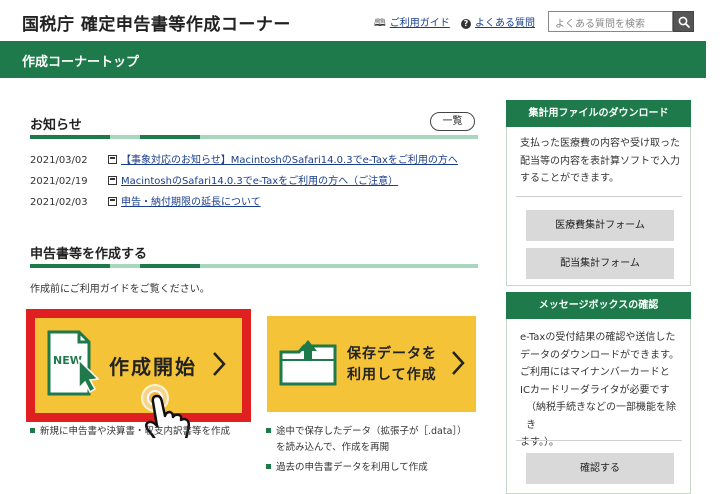 The width and height of the screenshot is (722, 494). What do you see at coordinates (595, 372) in the screenshot?
I see `messagebox-text-line: ご利用にはマイナンバーカードと` at bounding box center [595, 372].